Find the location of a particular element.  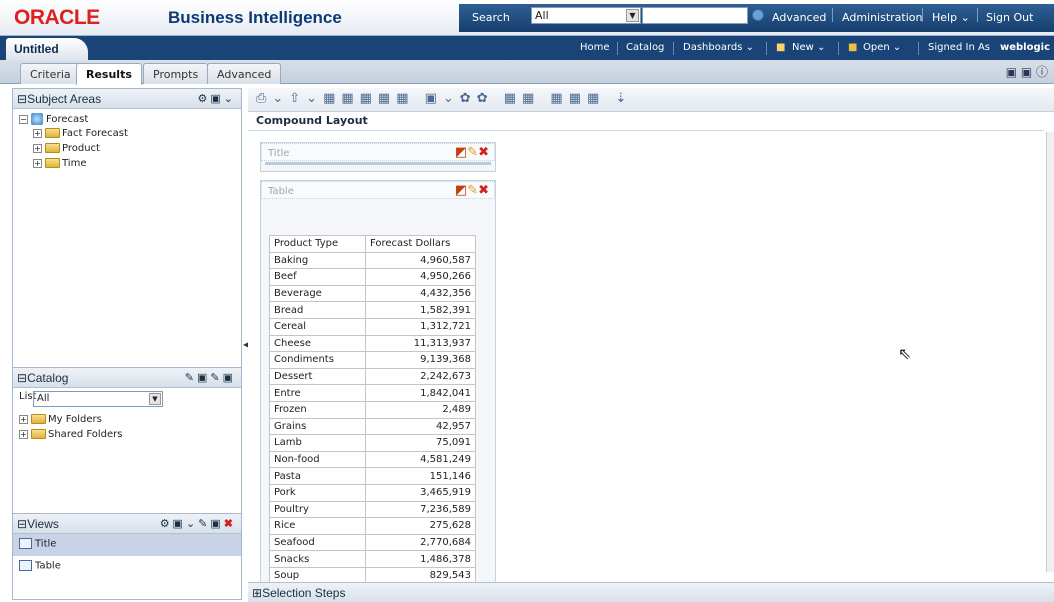

tree-node-shared-folders: + Shared Folders is located at coordinates (130, 436).